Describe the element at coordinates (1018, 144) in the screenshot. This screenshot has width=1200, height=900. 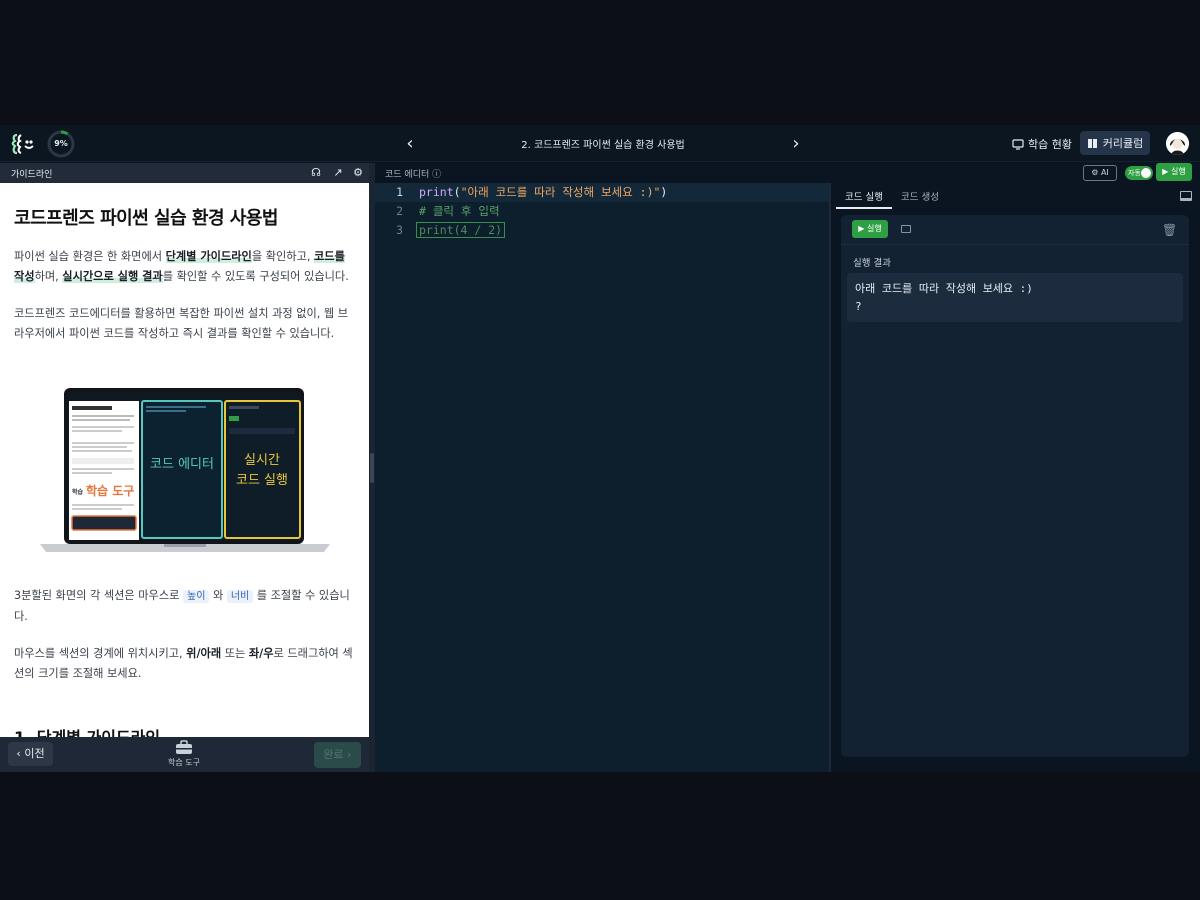
I see `learning-status-icon` at that location.